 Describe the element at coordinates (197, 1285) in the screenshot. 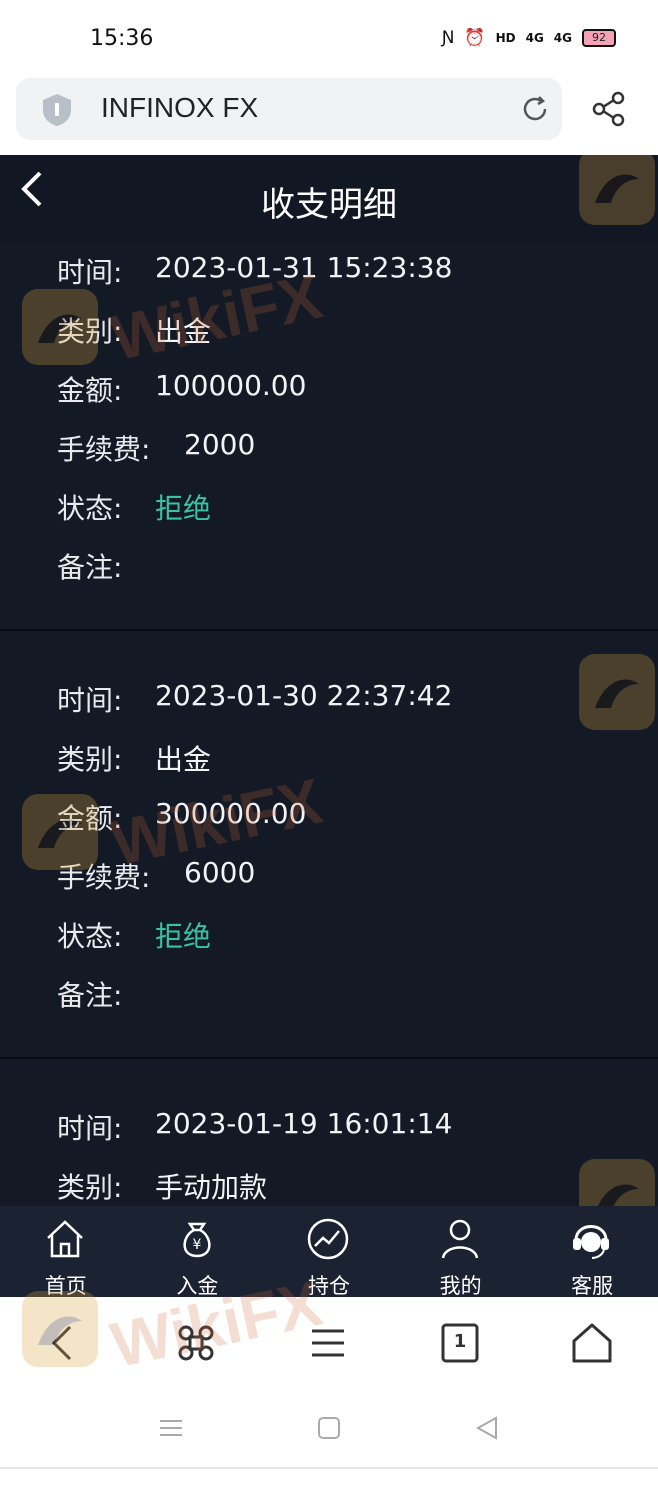

I see `nav-label: 入金` at that location.